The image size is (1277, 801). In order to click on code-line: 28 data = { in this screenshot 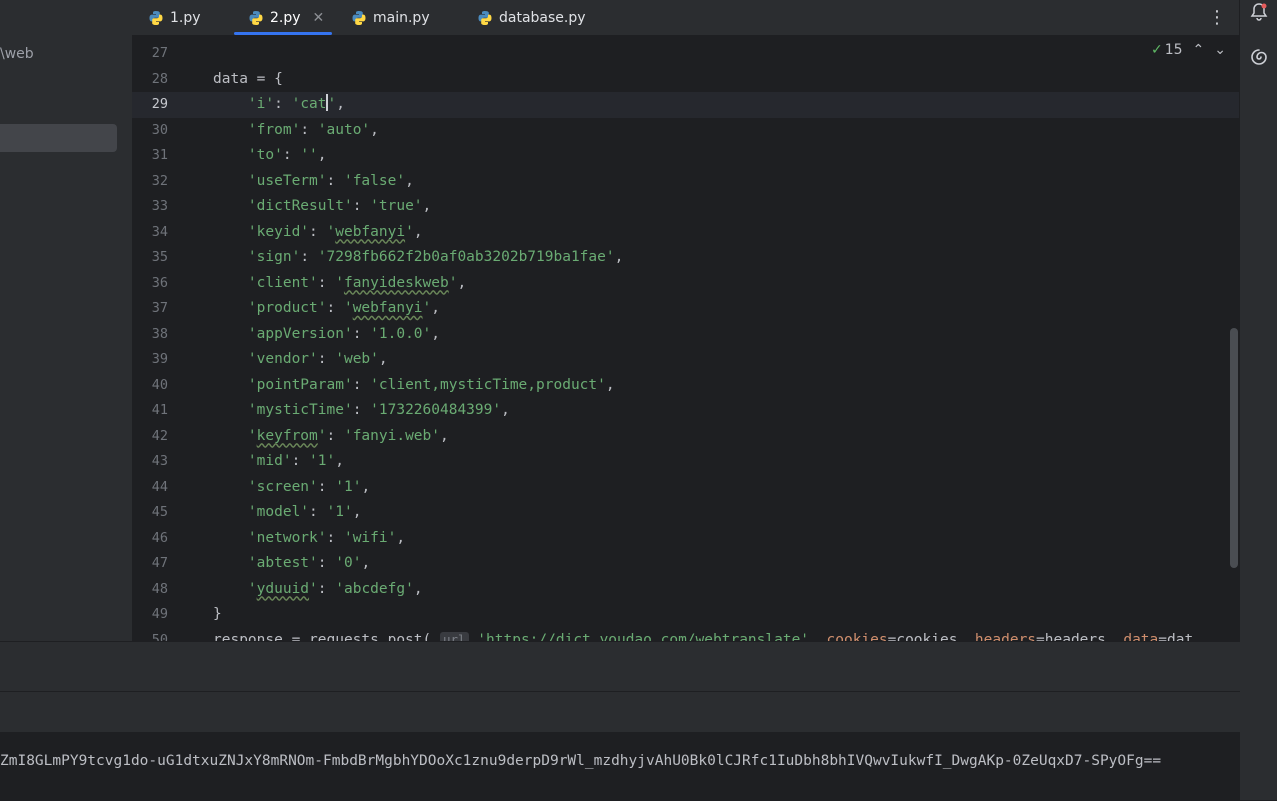, I will do `click(686, 80)`.